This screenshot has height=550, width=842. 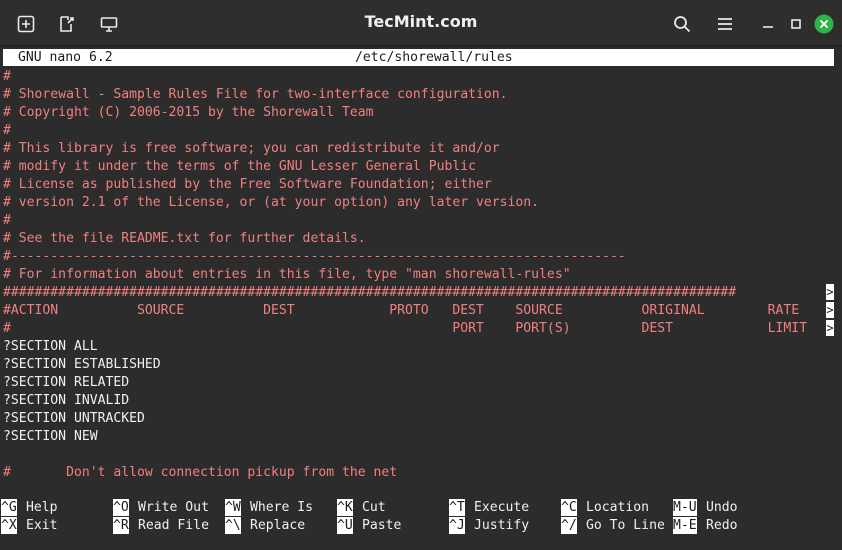 I want to click on minimize-icon, so click(x=768, y=24).